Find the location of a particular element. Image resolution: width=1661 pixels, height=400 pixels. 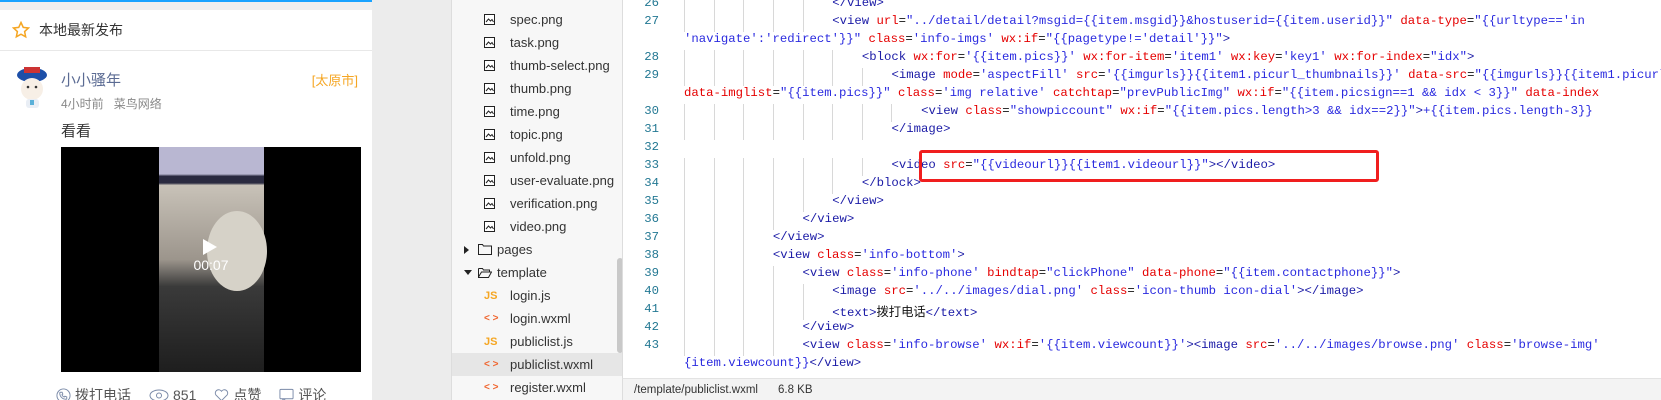

tree-item: spec.png is located at coordinates (537, 19).